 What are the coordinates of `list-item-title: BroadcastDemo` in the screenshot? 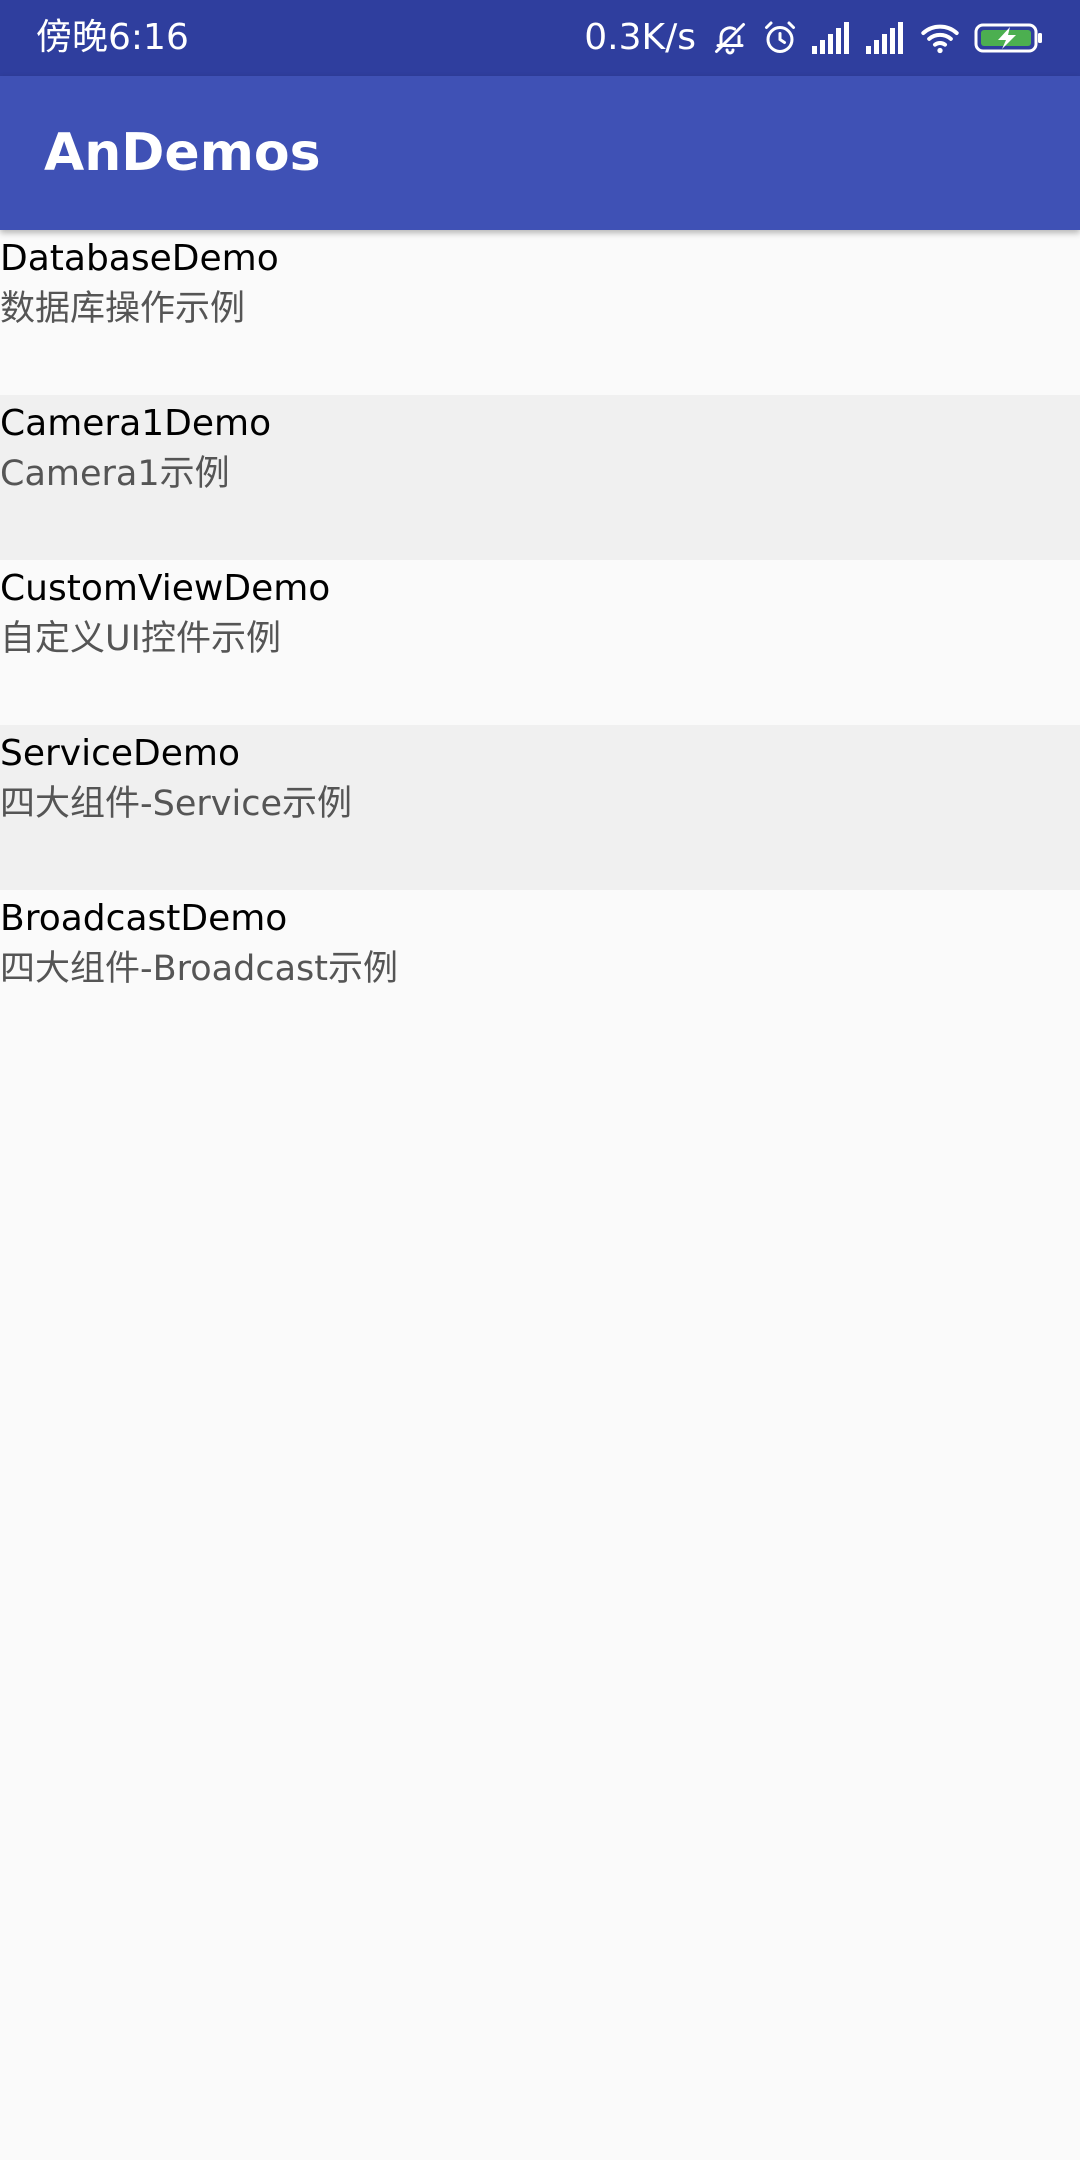 It's located at (144, 918).